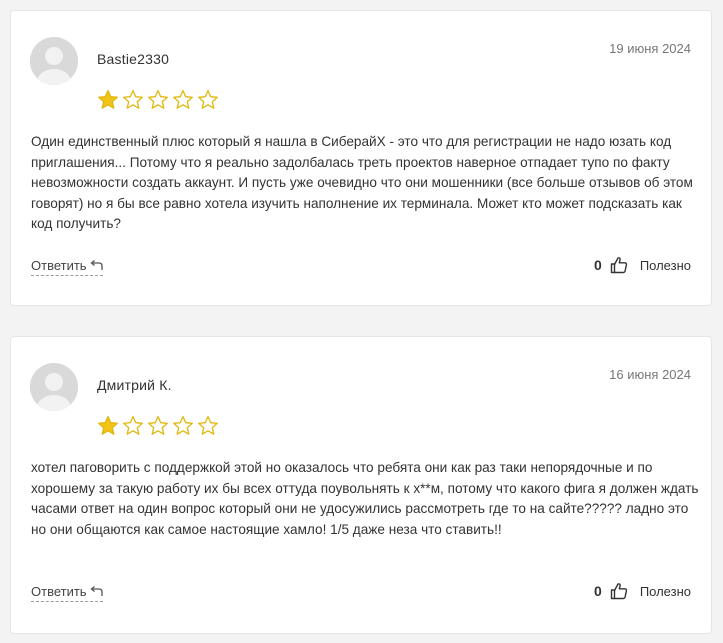 Image resolution: width=723 pixels, height=643 pixels. Describe the element at coordinates (134, 385) in the screenshot. I see `review-author: Дмитрий К.` at that location.